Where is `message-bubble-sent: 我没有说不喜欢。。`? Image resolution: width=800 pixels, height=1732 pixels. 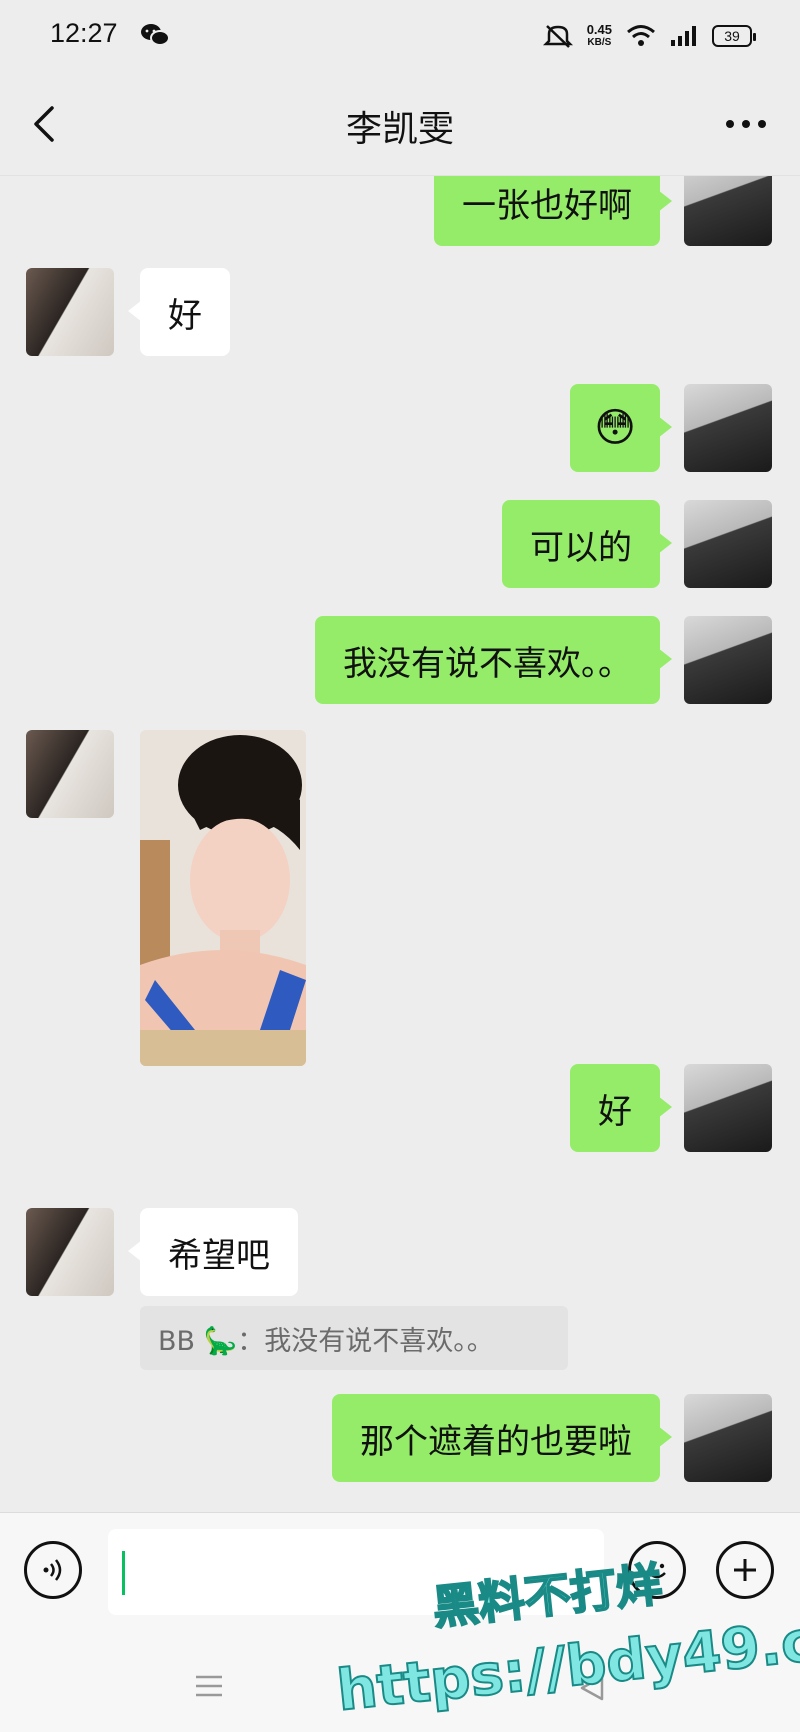 message-bubble-sent: 我没有说不喜欢。。 is located at coordinates (493, 660).